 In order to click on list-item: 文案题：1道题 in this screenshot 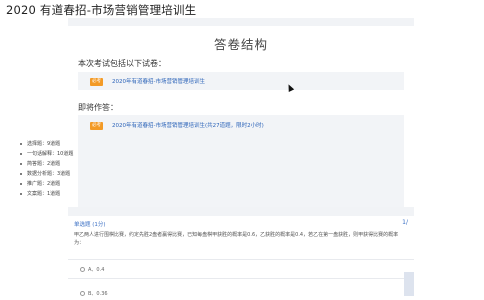, I will do `click(46, 194)`.